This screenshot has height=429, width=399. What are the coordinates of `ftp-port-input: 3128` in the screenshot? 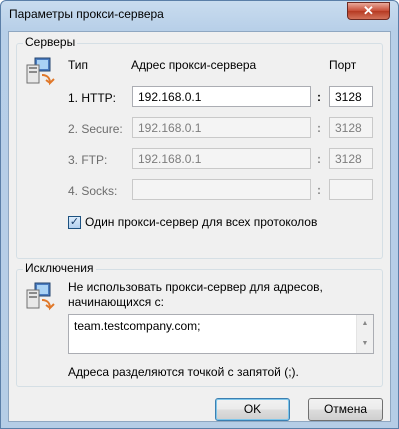 It's located at (351, 158).